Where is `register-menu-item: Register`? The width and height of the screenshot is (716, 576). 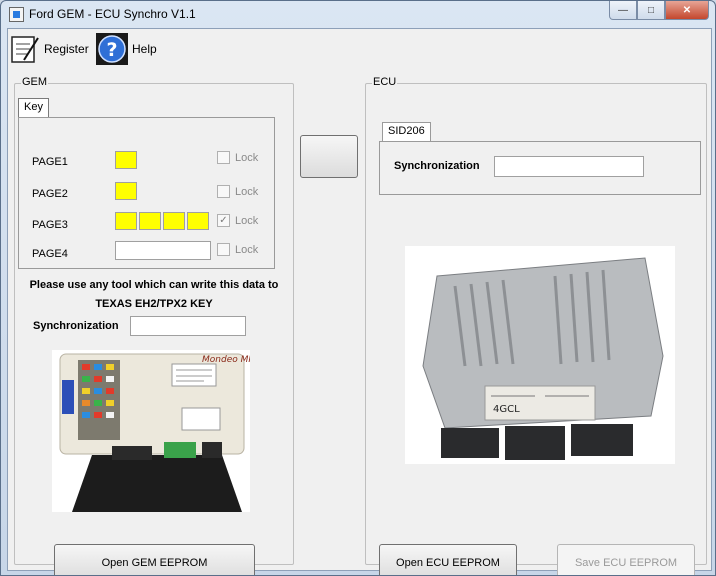
register-menu-item: Register is located at coordinates (49, 49).